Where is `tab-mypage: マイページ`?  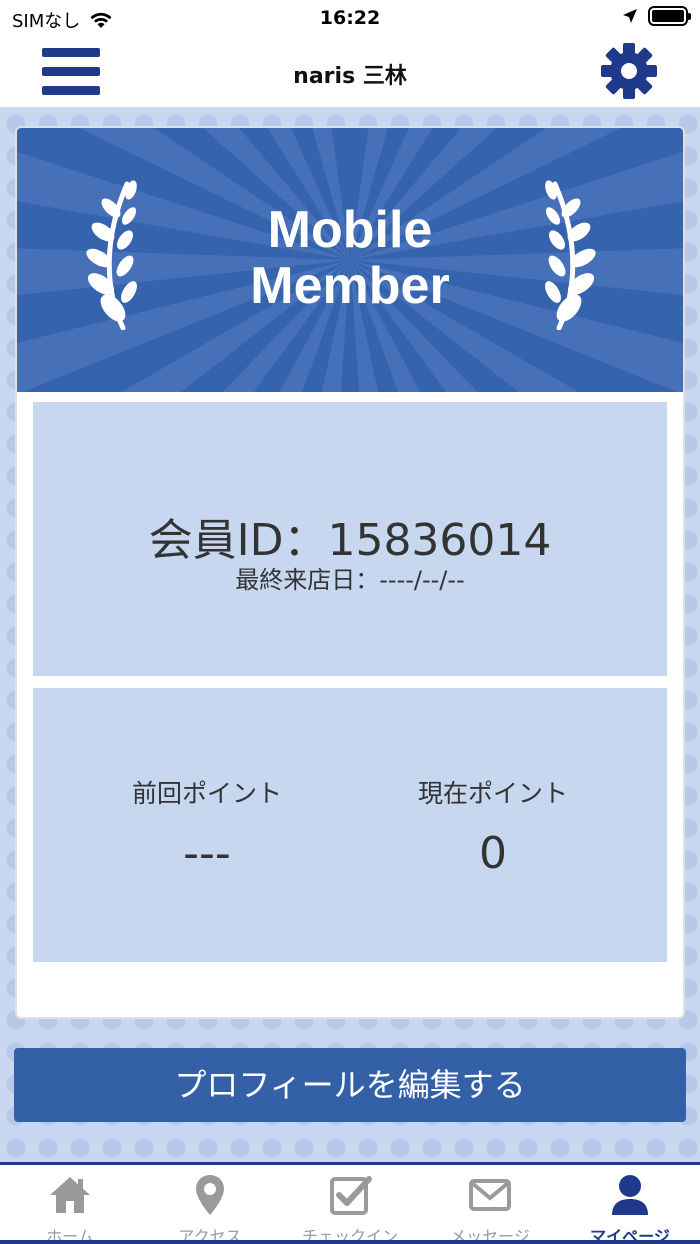
tab-mypage: マイページ is located at coordinates (630, 1204).